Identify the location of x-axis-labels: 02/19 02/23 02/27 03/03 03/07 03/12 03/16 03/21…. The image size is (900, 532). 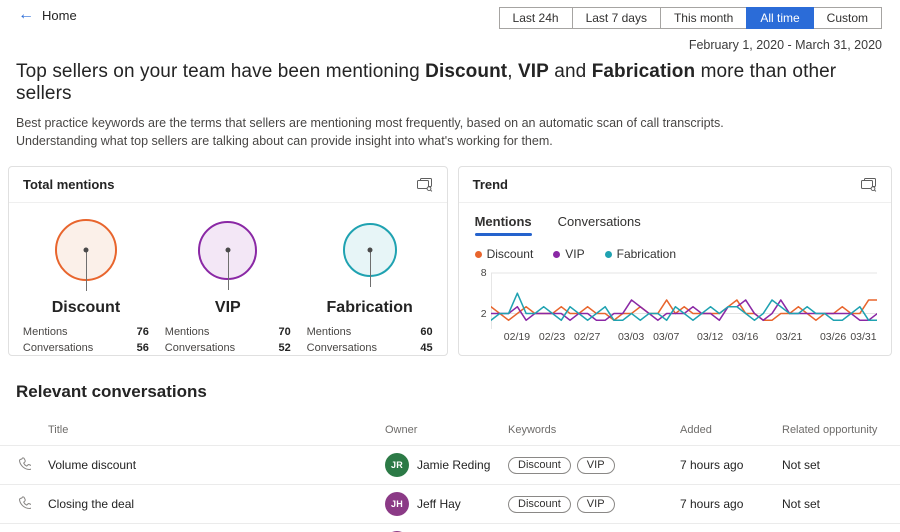
(684, 339).